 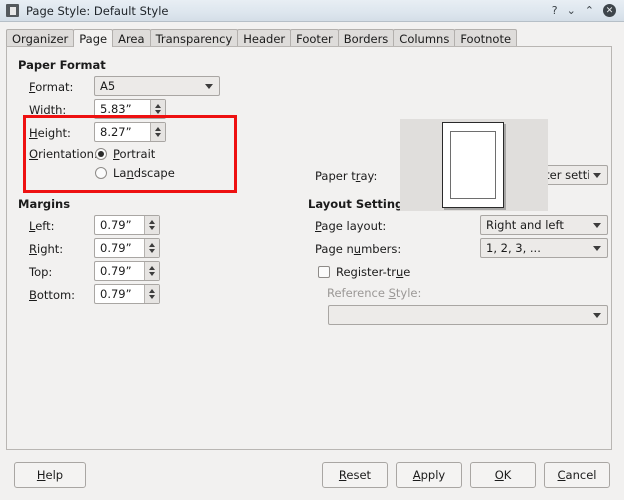 I want to click on ok-button-label: OK, so click(x=503, y=475).